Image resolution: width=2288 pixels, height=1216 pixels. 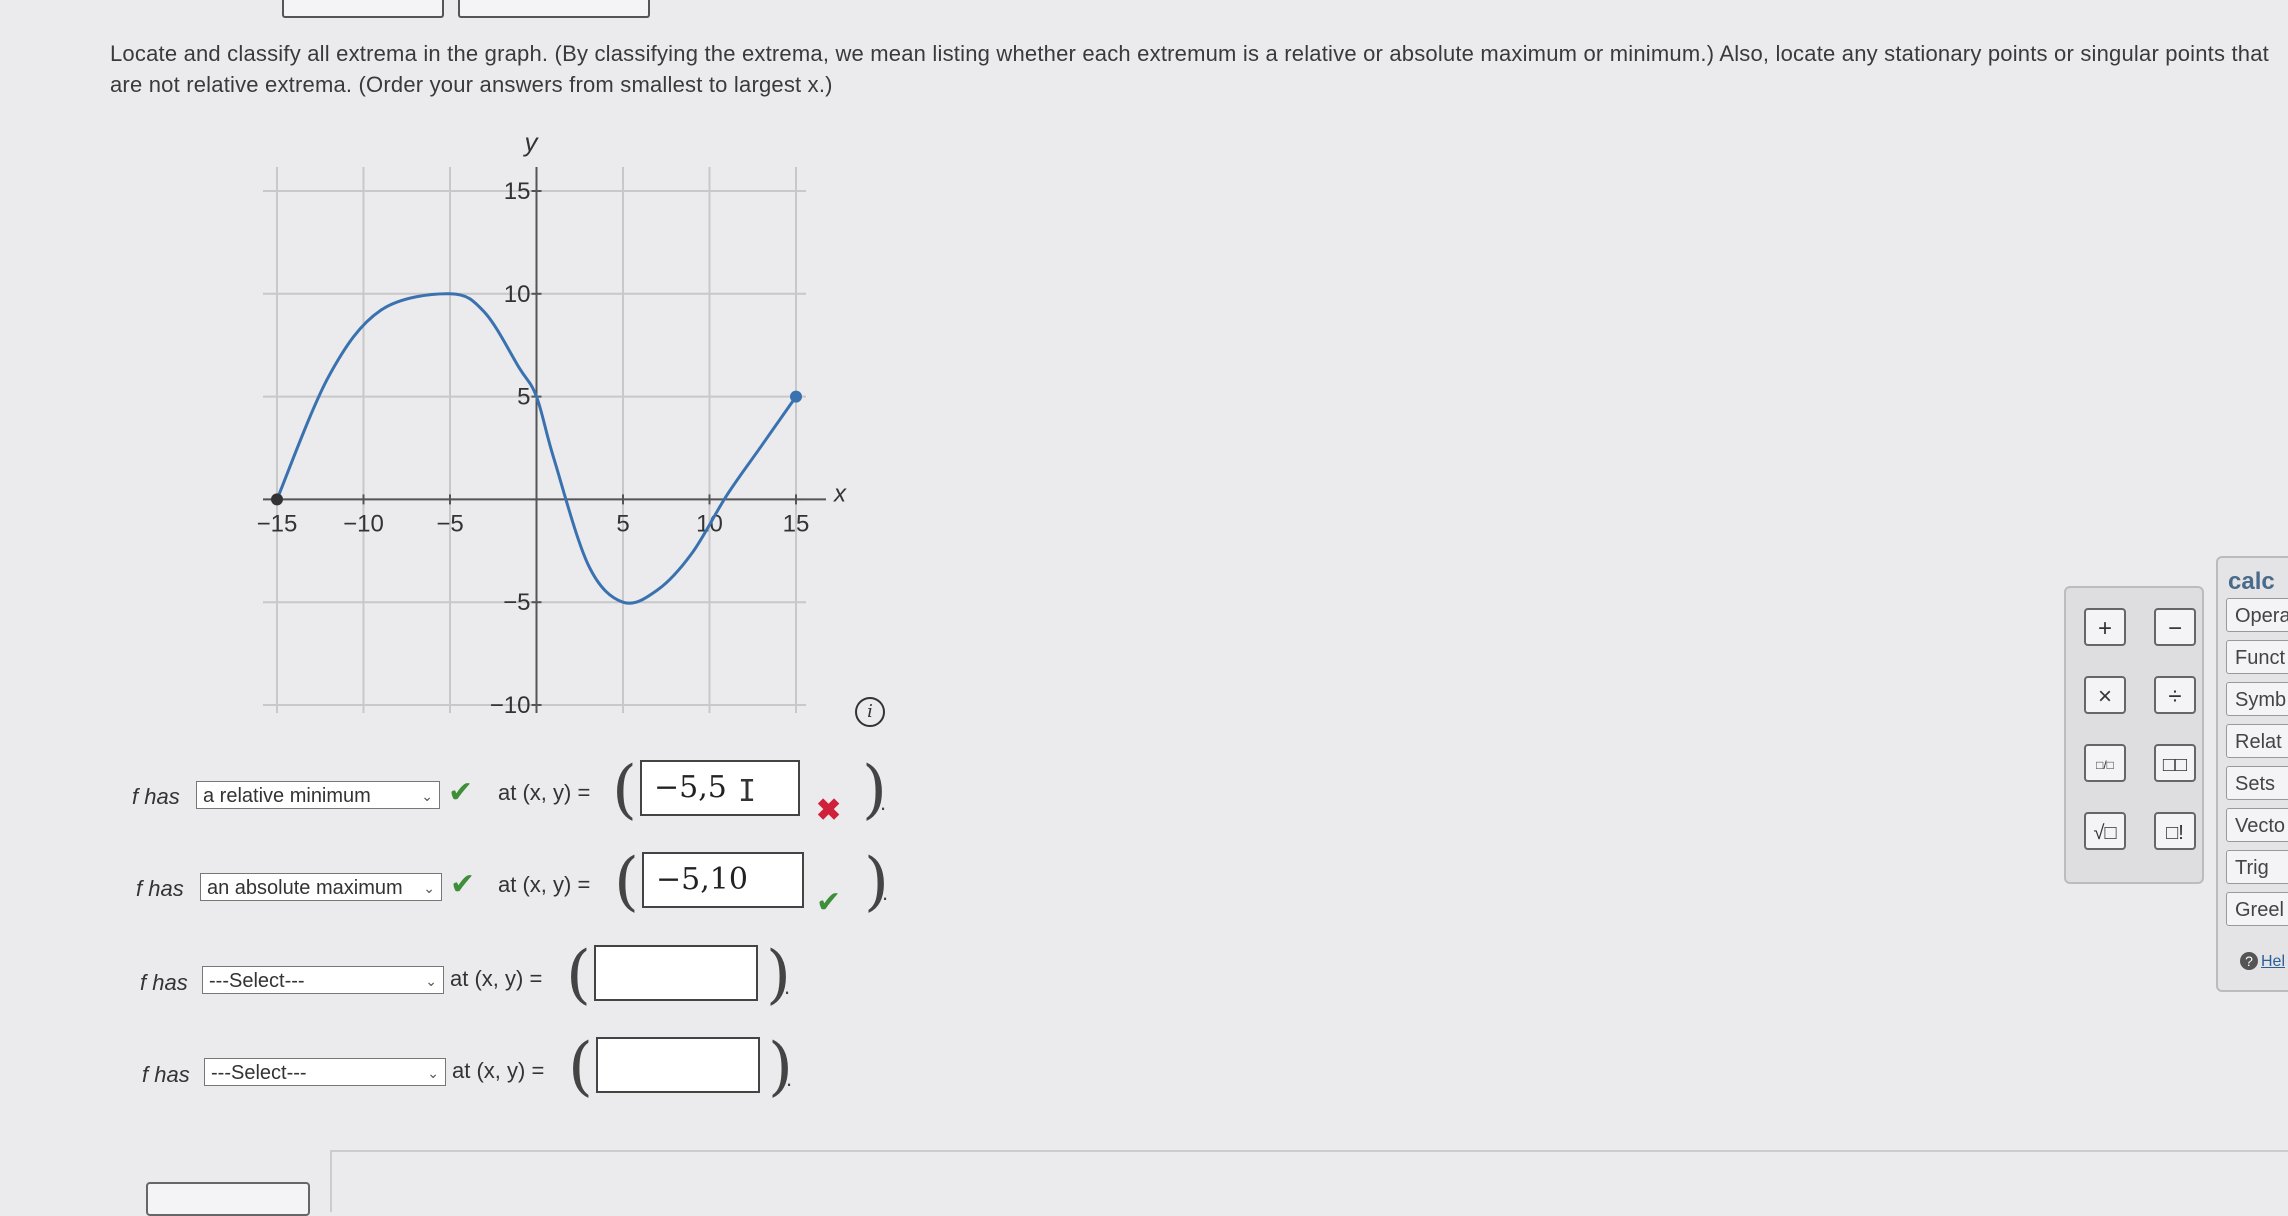 What do you see at coordinates (534, 440) in the screenshot?
I see `graph-grid` at bounding box center [534, 440].